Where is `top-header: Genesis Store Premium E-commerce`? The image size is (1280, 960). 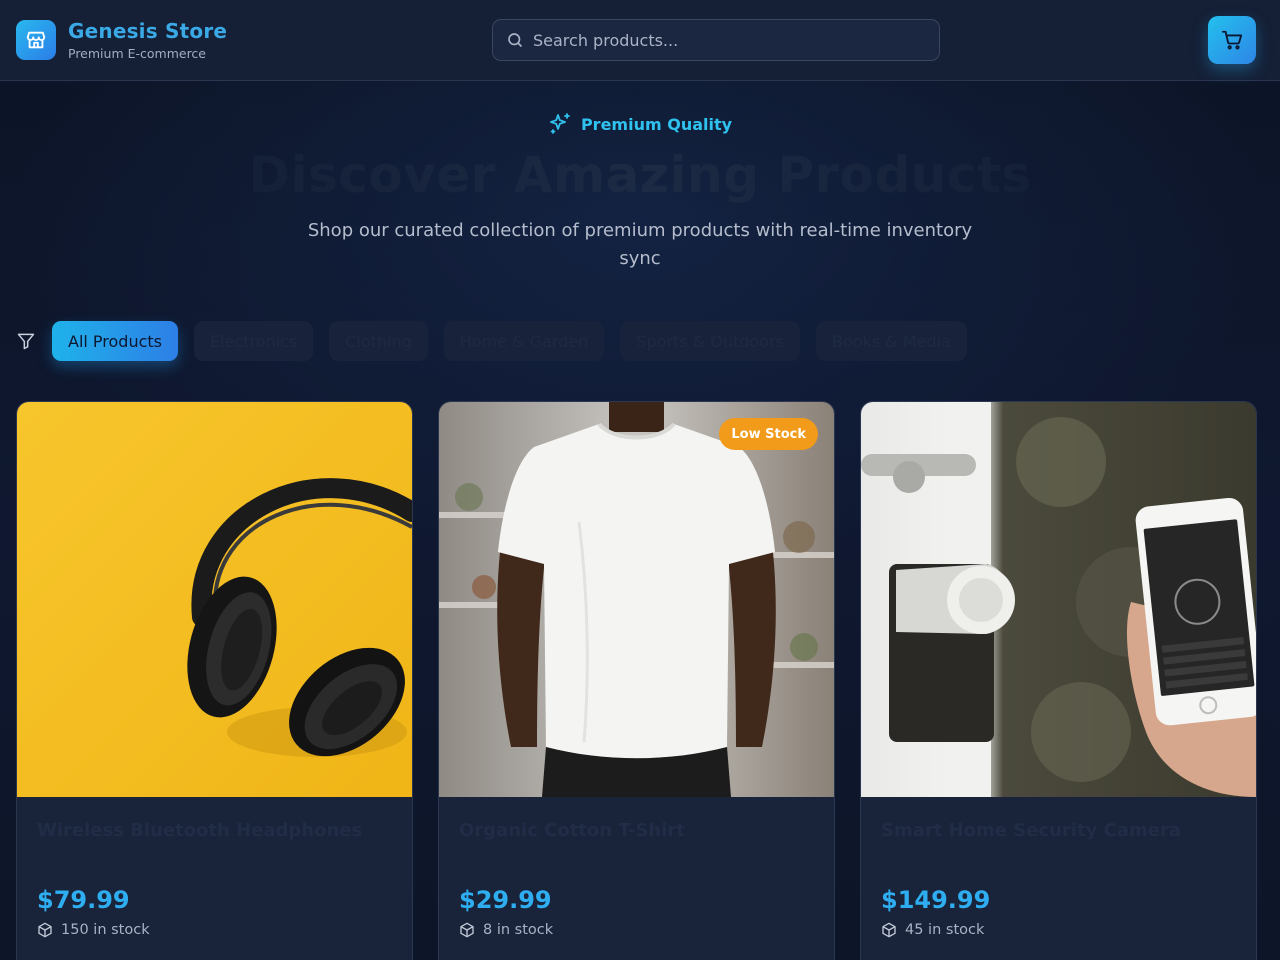 top-header: Genesis Store Premium E-commerce is located at coordinates (640, 40).